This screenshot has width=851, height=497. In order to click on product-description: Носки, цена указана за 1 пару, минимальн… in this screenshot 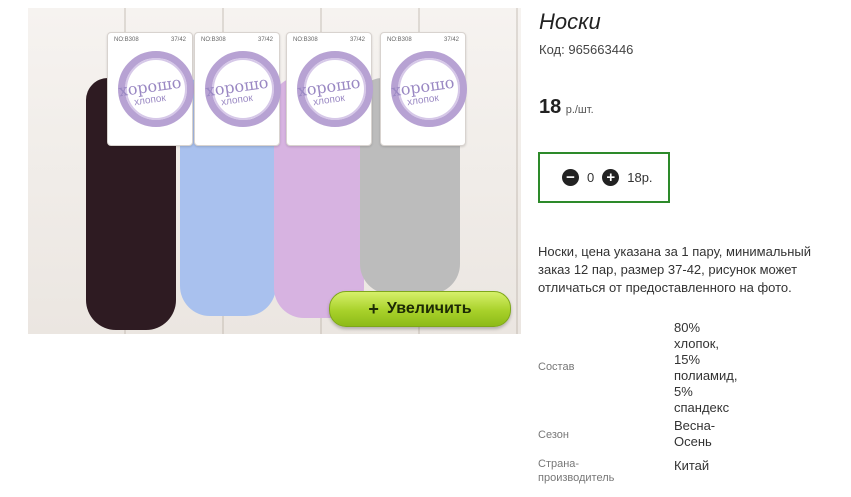, I will do `click(674, 269)`.